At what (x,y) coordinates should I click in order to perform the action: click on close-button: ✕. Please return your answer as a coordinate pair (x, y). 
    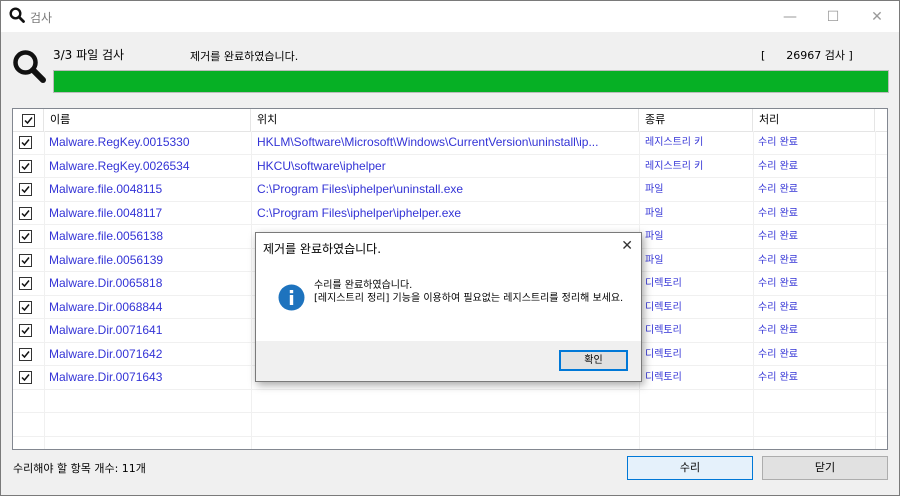
    Looking at the image, I should click on (877, 16).